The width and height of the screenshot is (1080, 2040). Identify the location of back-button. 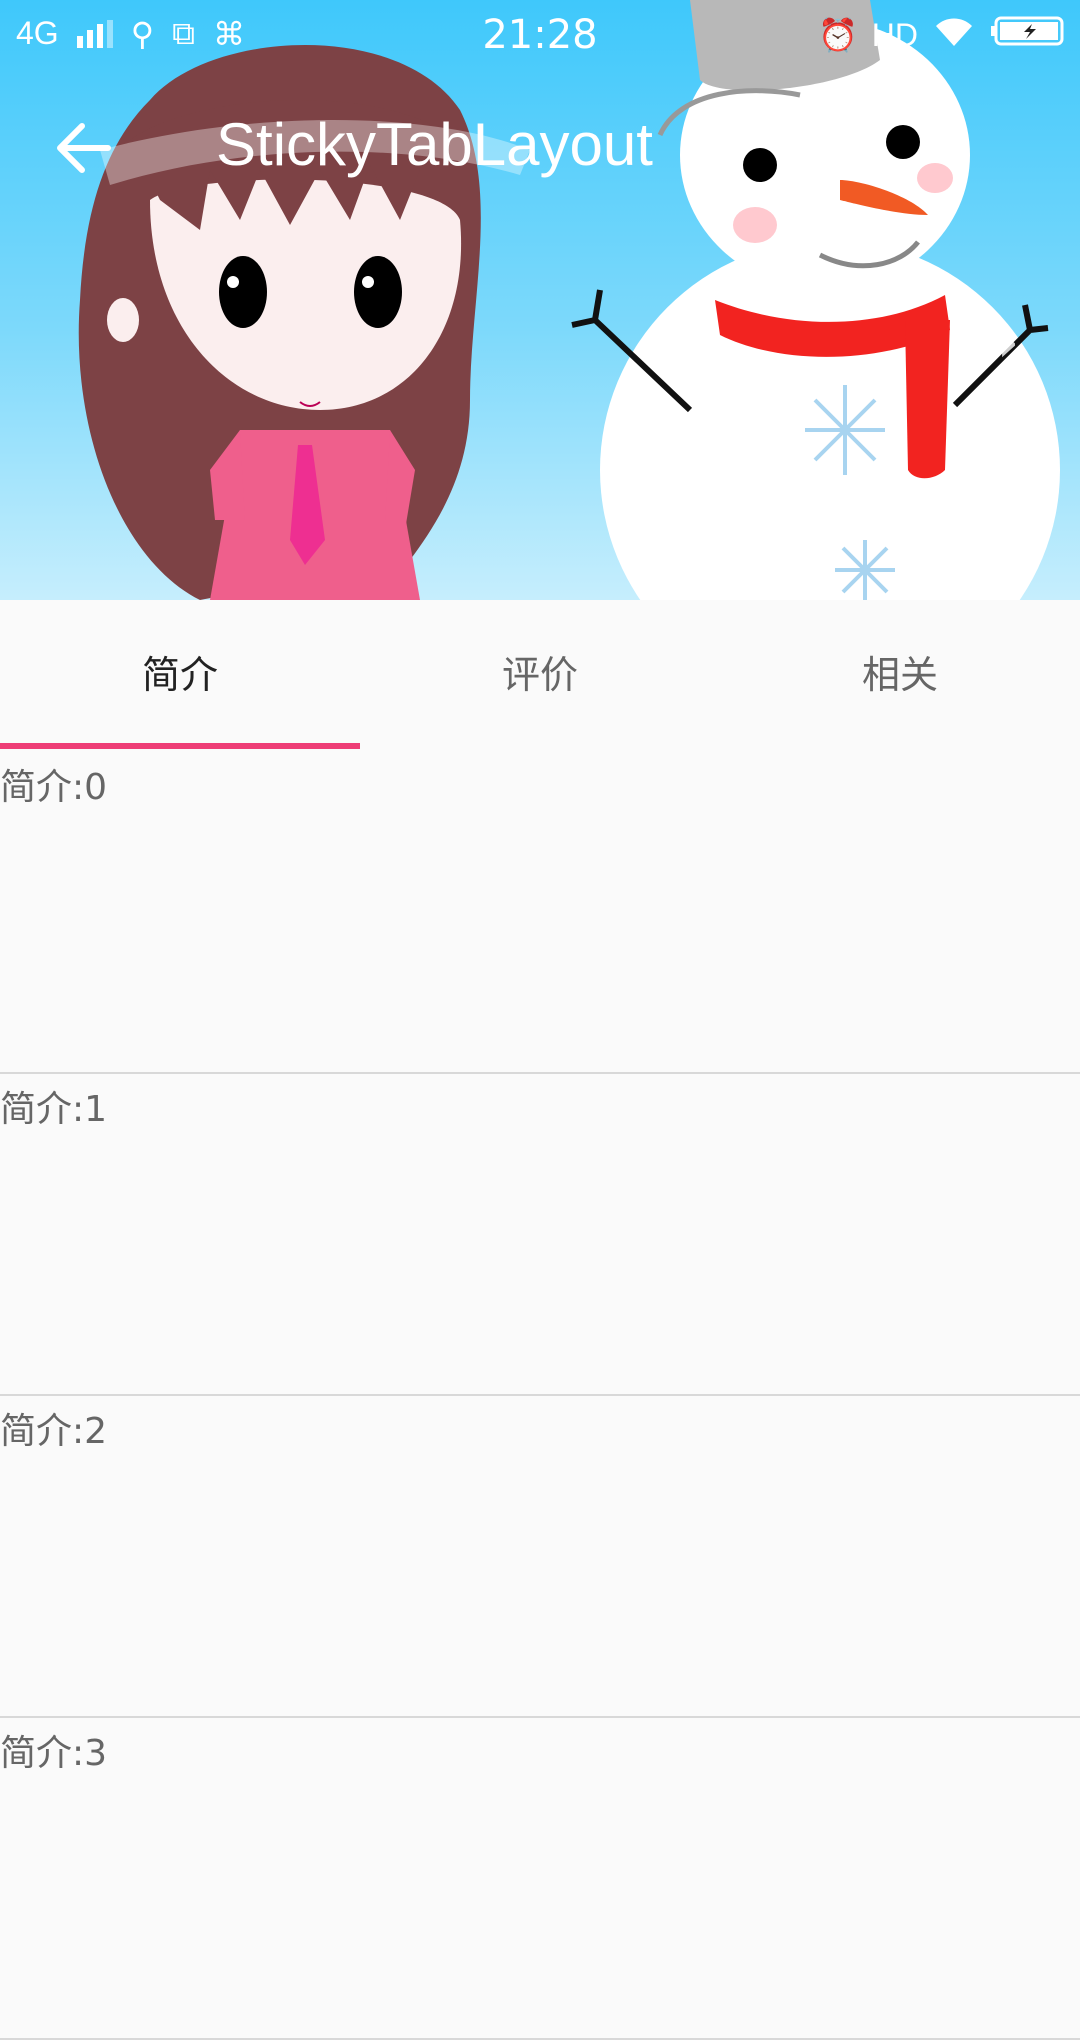
(84, 148).